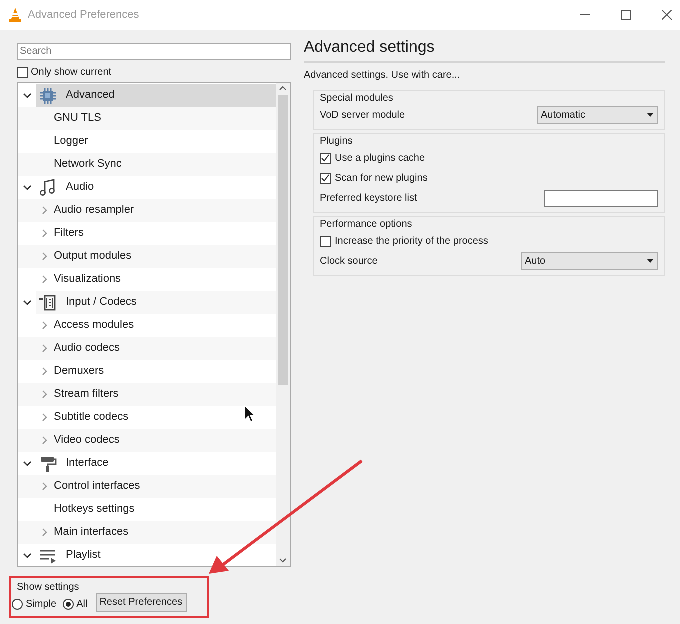 This screenshot has height=624, width=680. What do you see at coordinates (147, 348) in the screenshot?
I see `tree-item: Audio codecs` at bounding box center [147, 348].